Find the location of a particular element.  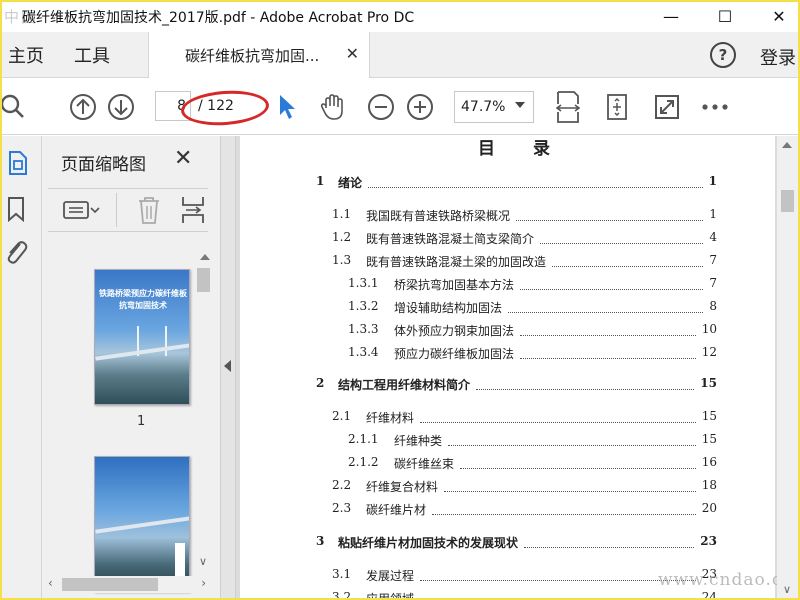

panel-toolbar is located at coordinates (128, 210).